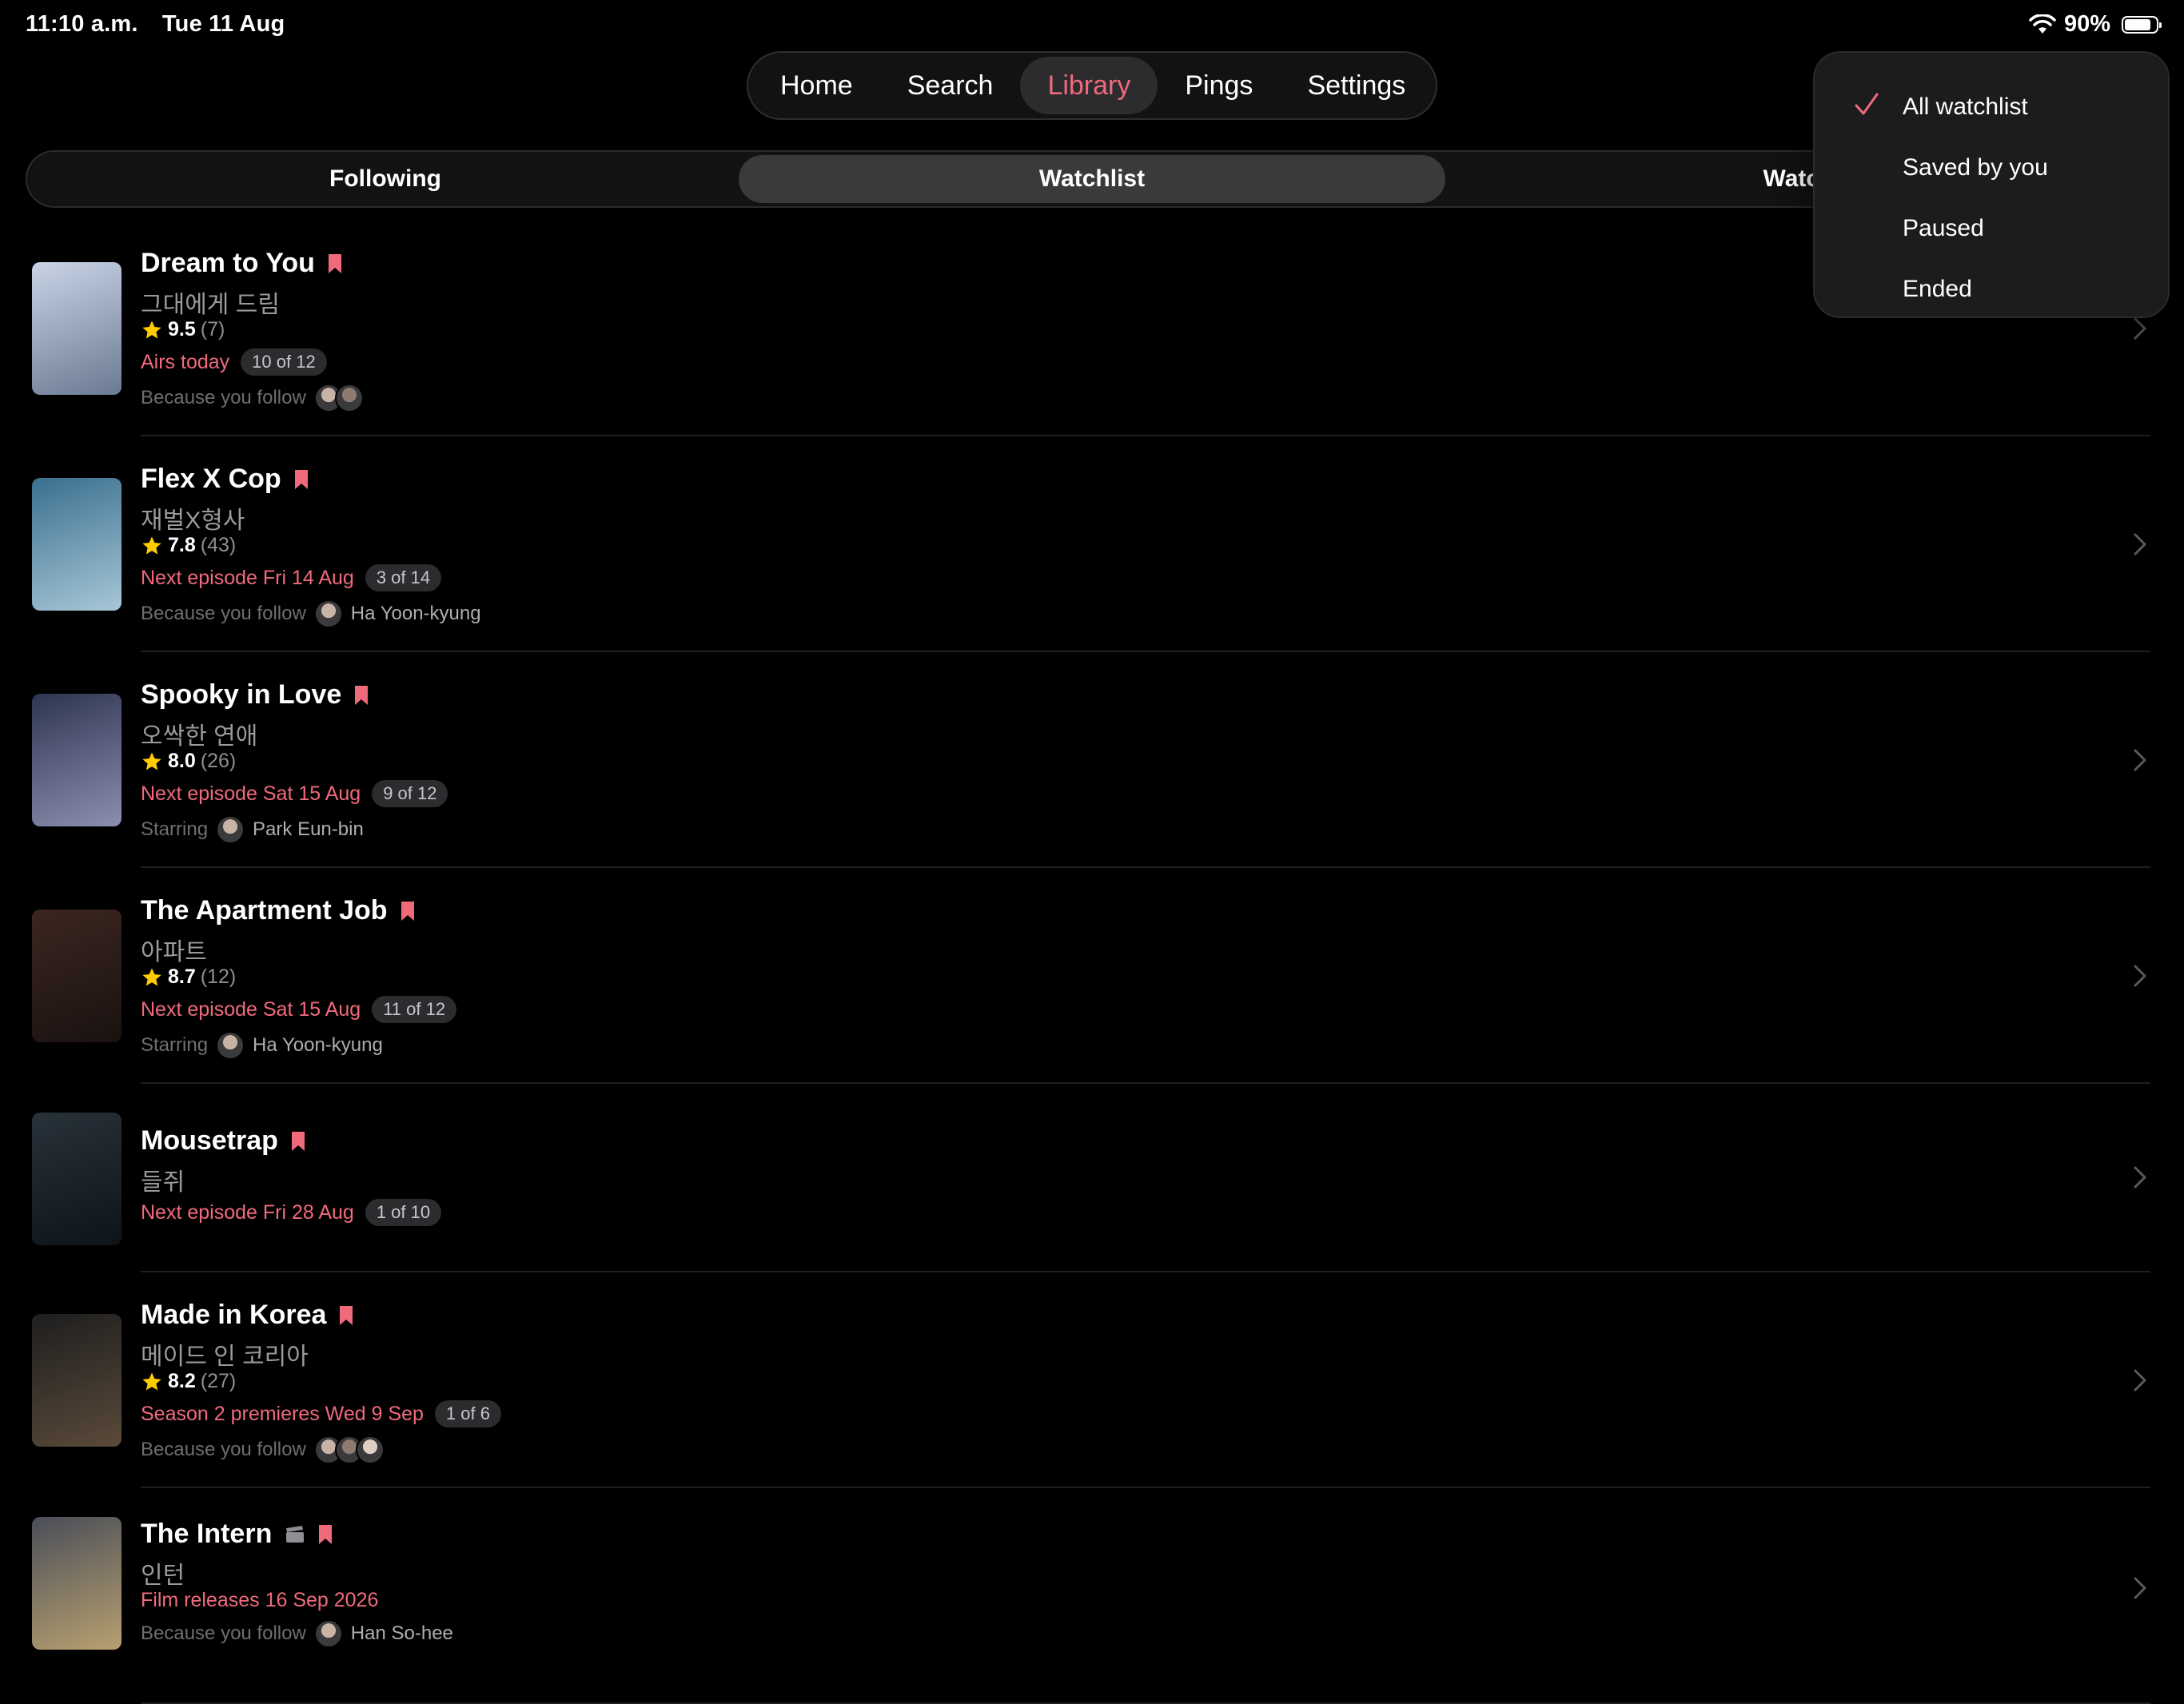 The image size is (2184, 1704). What do you see at coordinates (410, 793) in the screenshot?
I see `episode-progress-badge: 9 of 12` at bounding box center [410, 793].